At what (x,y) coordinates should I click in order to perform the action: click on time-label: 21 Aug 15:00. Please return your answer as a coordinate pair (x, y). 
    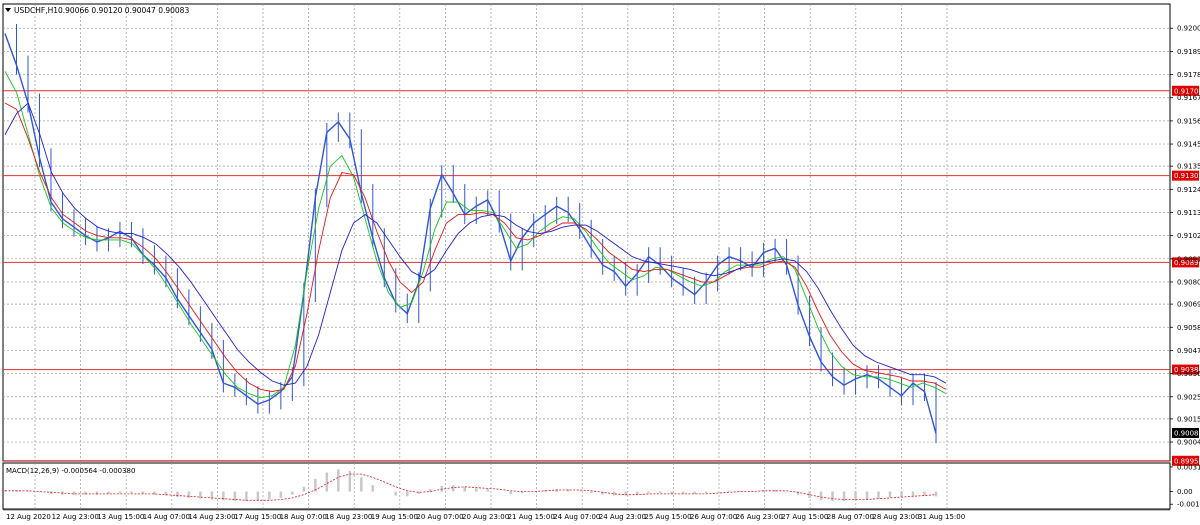
    Looking at the image, I should click on (531, 517).